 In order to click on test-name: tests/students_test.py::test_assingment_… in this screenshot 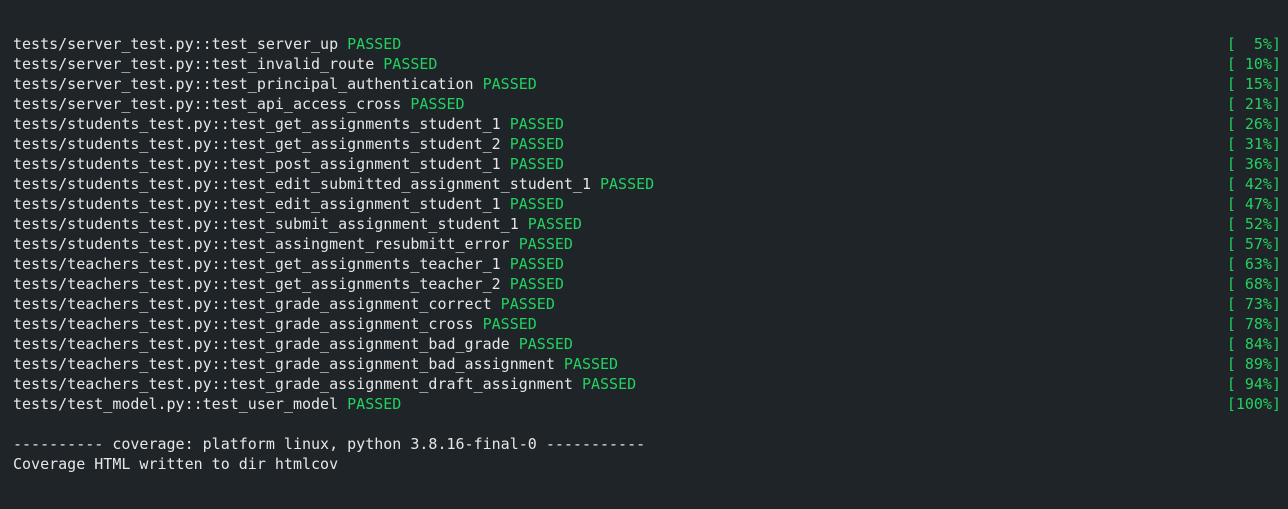, I will do `click(261, 244)`.